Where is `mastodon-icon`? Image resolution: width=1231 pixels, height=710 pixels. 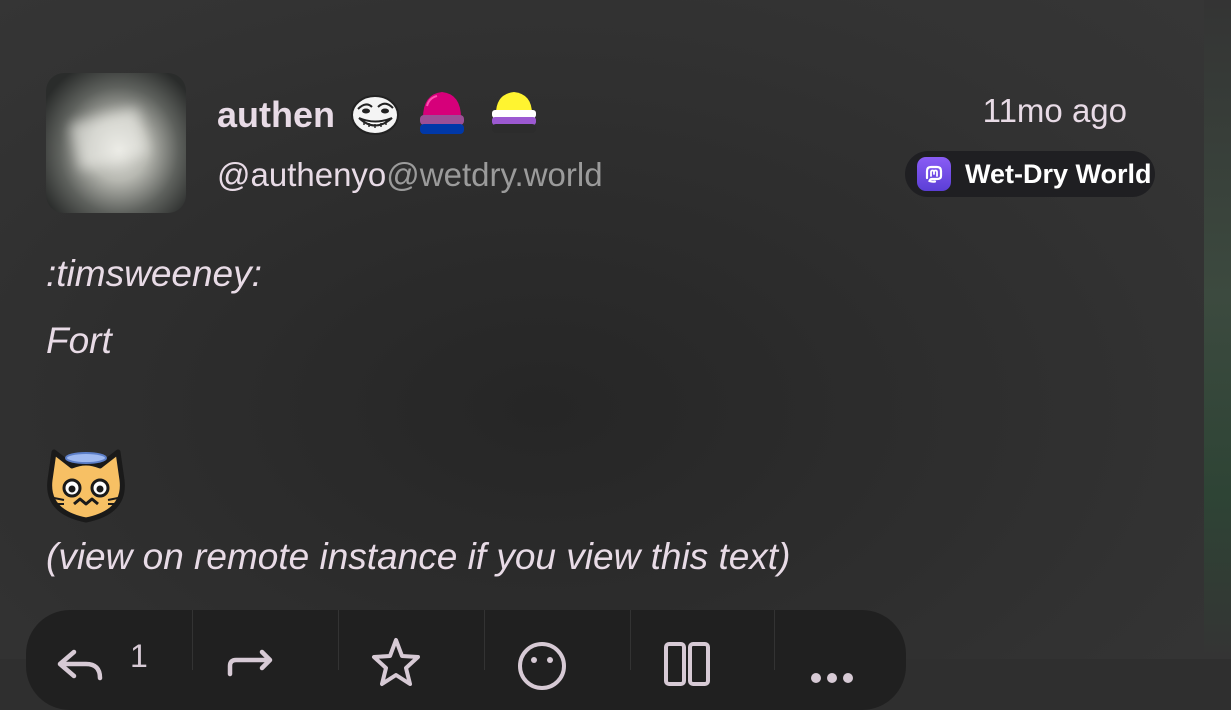 mastodon-icon is located at coordinates (934, 174).